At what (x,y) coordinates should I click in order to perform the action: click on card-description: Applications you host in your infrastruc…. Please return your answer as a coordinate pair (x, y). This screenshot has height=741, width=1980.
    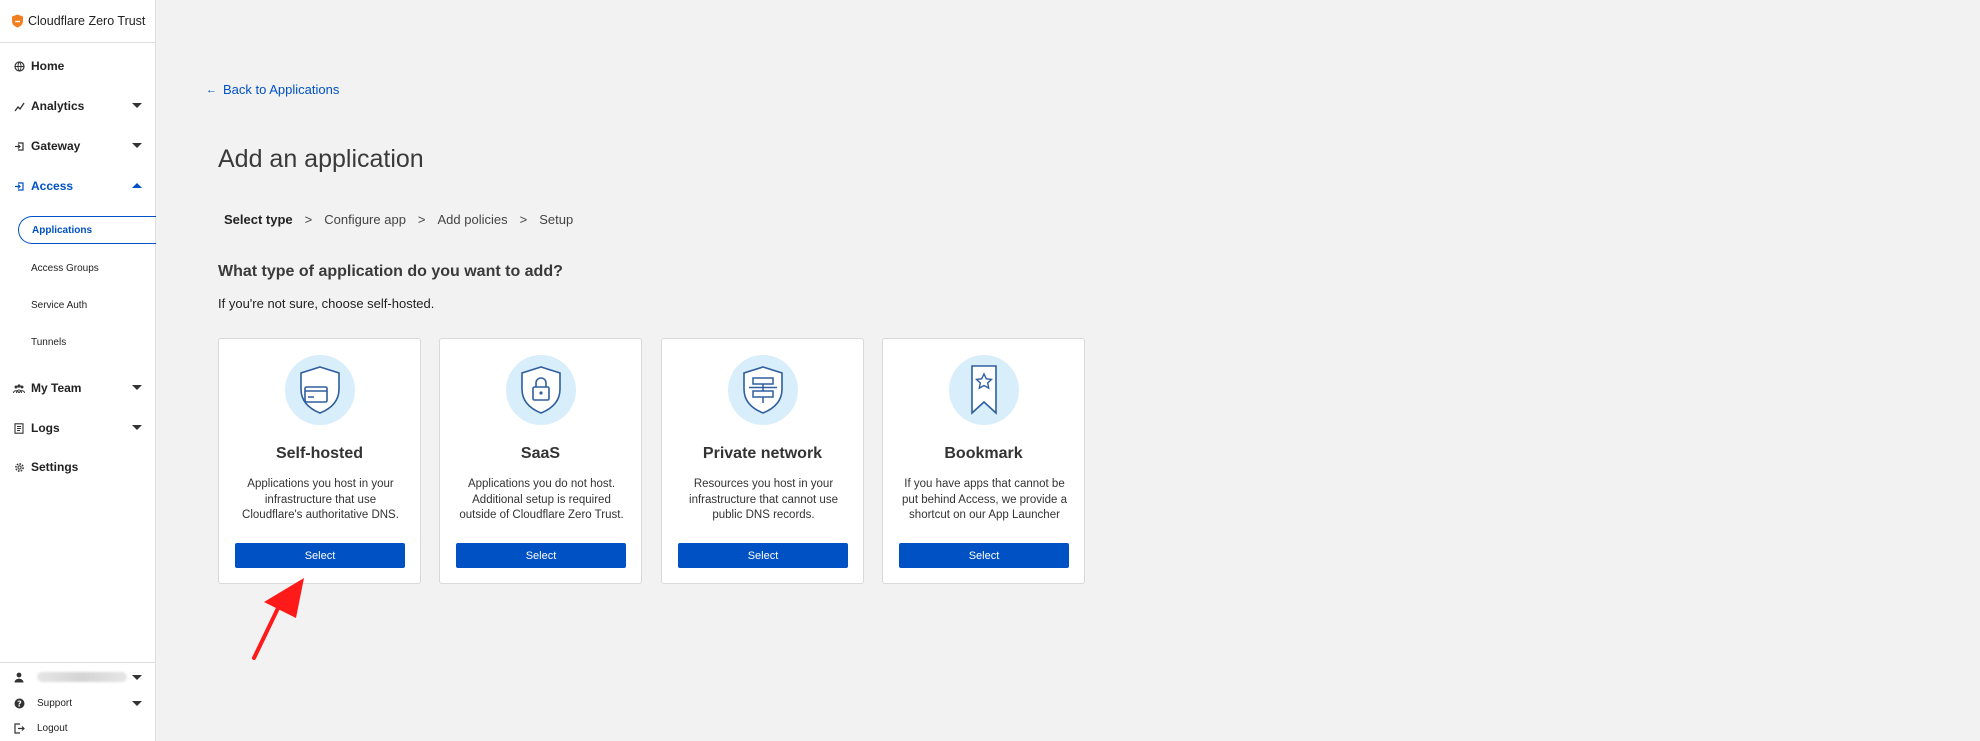
    Looking at the image, I should click on (320, 499).